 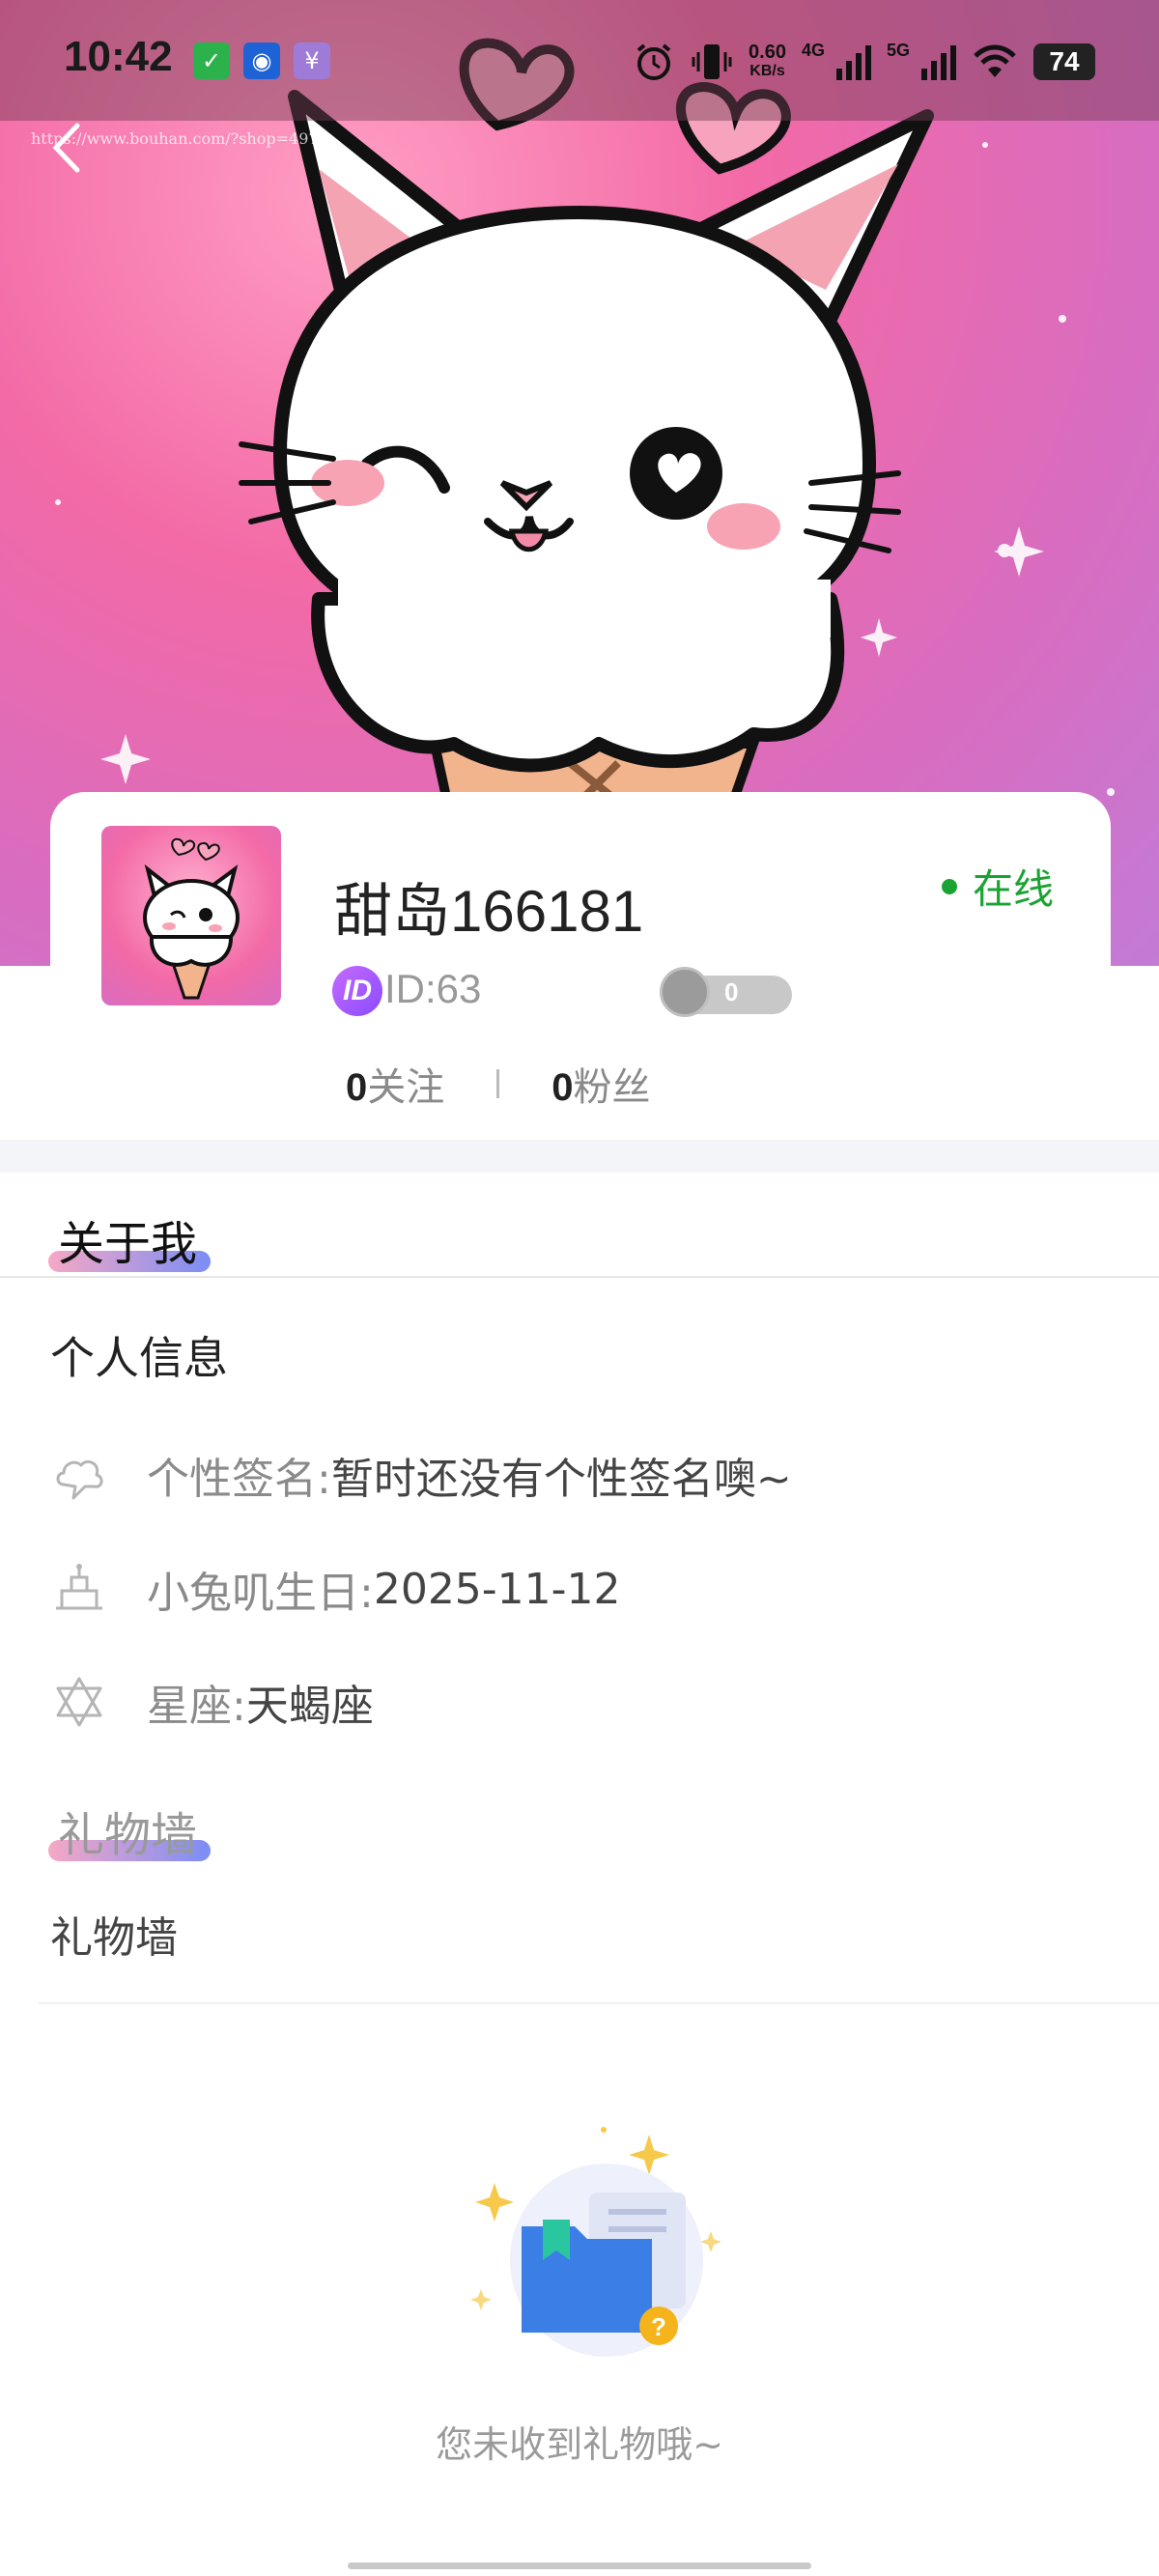 I want to click on following-stat: 0关注, so click(x=395, y=1084).